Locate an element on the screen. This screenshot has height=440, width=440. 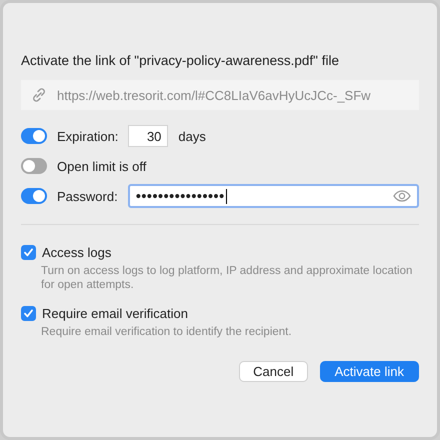
unit-label: days is located at coordinates (192, 136).